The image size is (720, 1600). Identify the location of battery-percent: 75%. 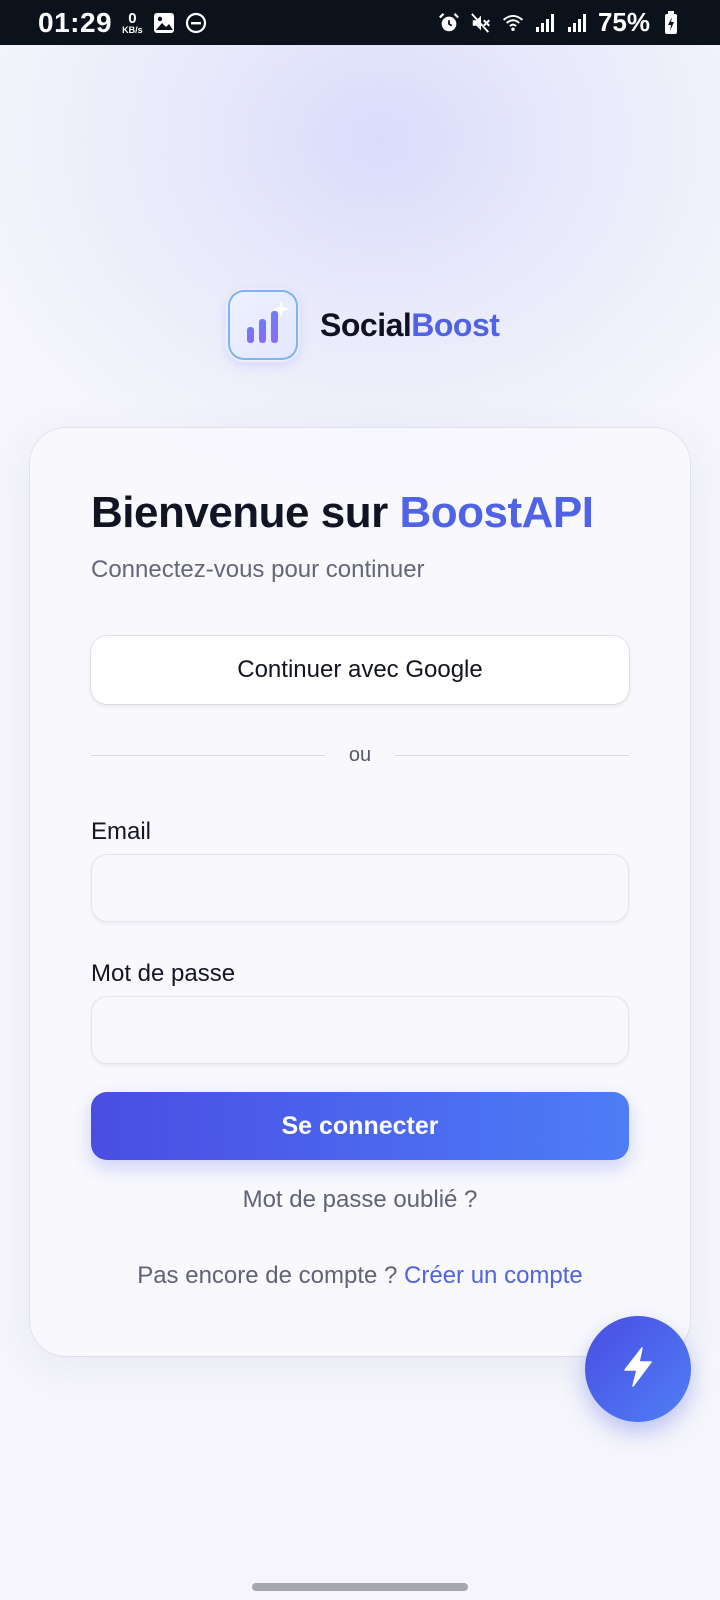
(623, 22).